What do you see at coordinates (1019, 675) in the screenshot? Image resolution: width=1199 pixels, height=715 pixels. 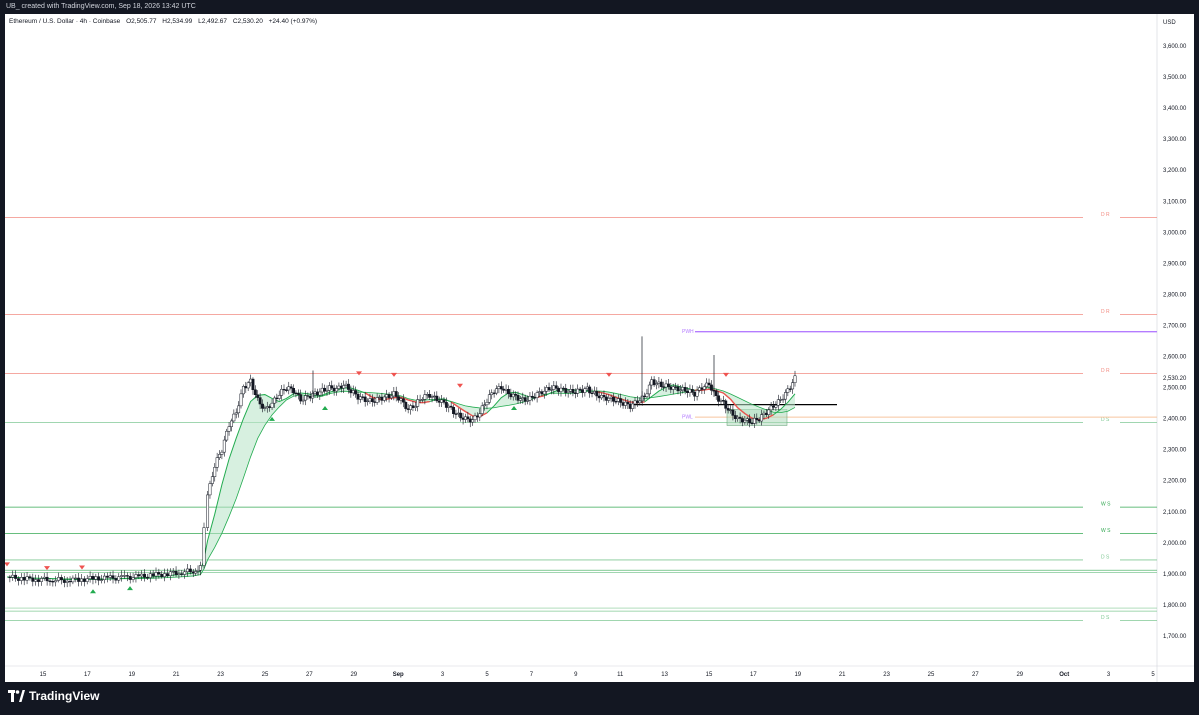 I see `time-tick-label: 29` at bounding box center [1019, 675].